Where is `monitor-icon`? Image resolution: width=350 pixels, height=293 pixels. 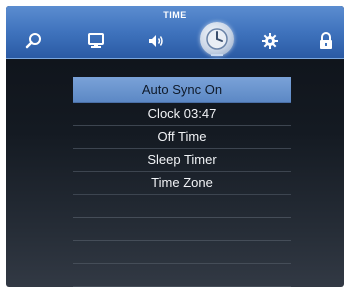
monitor-icon is located at coordinates (96, 41).